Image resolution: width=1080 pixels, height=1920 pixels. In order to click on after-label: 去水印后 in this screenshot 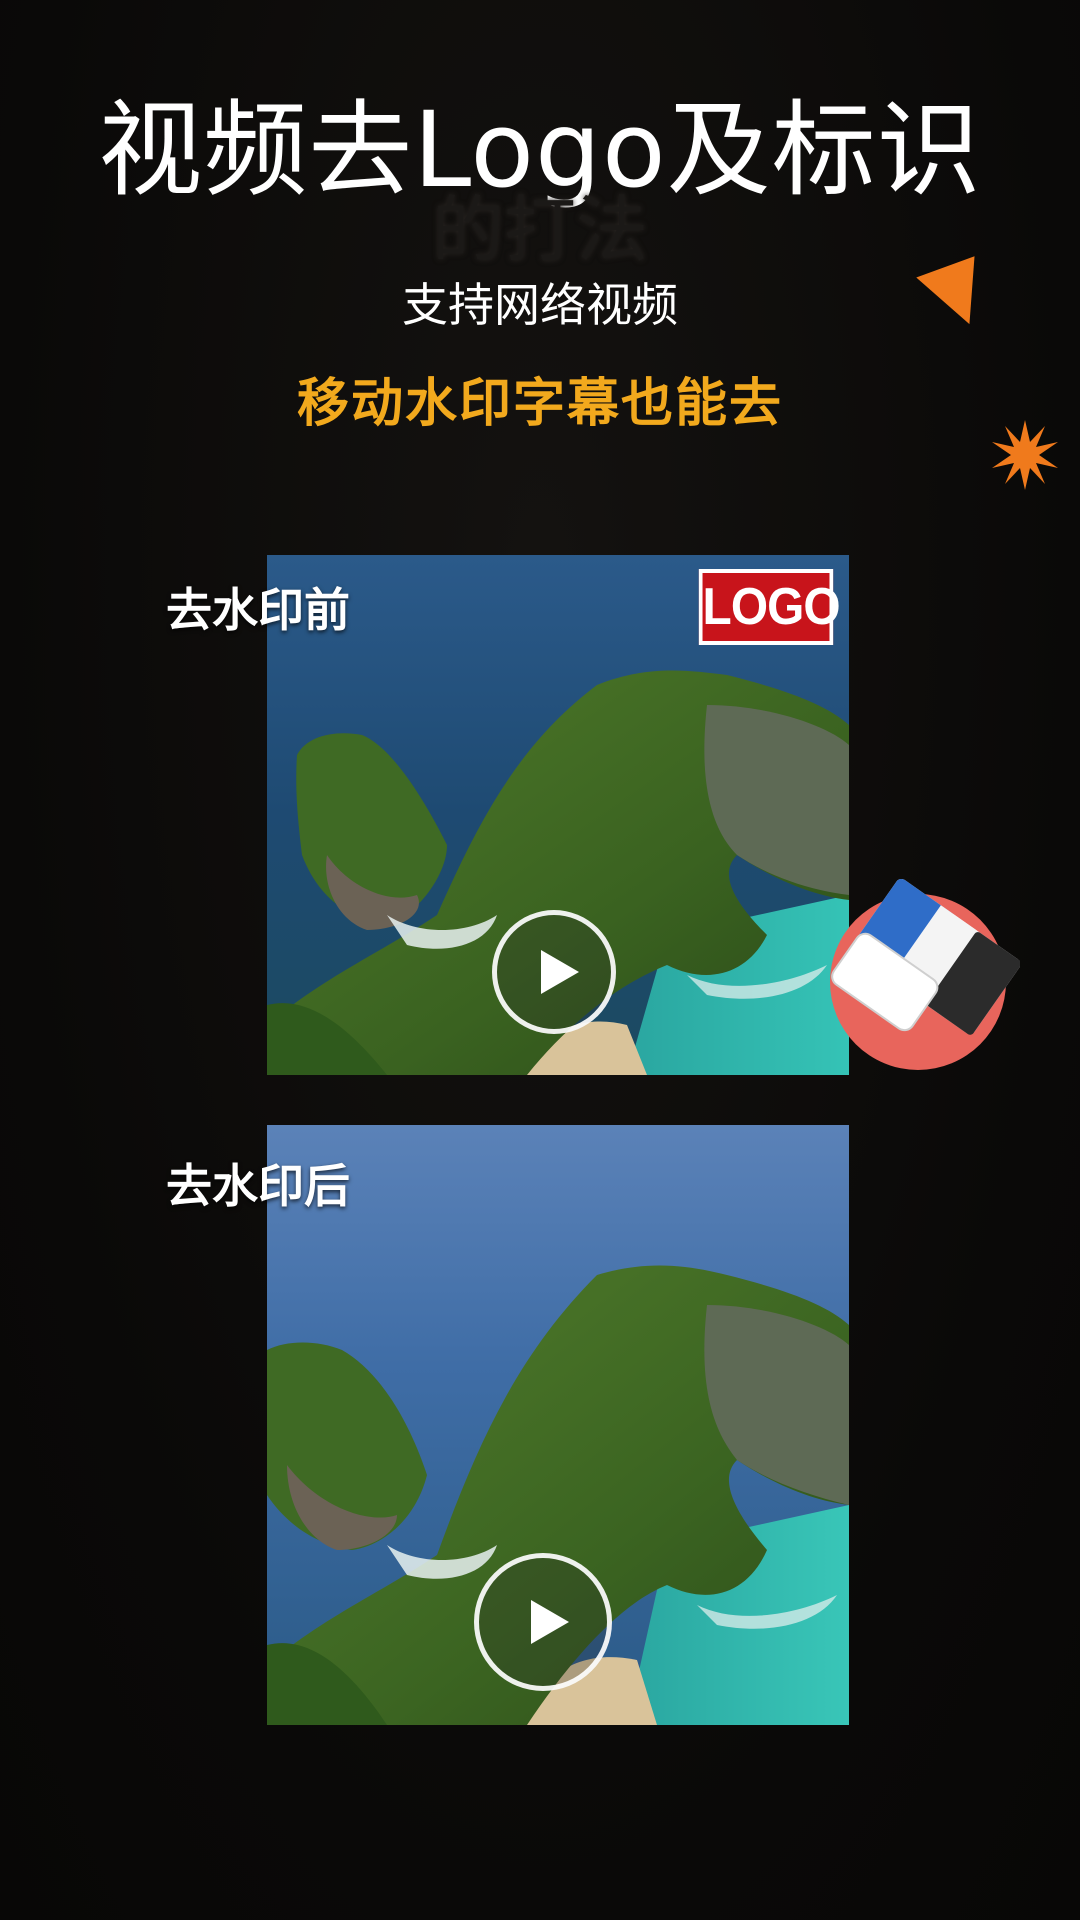, I will do `click(258, 1186)`.